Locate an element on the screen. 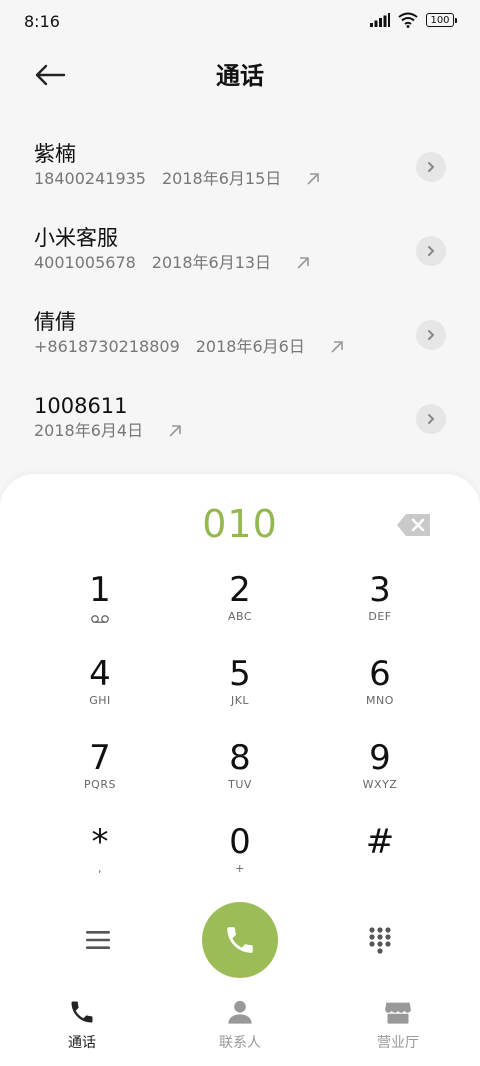  signal-icon is located at coordinates (380, 20).